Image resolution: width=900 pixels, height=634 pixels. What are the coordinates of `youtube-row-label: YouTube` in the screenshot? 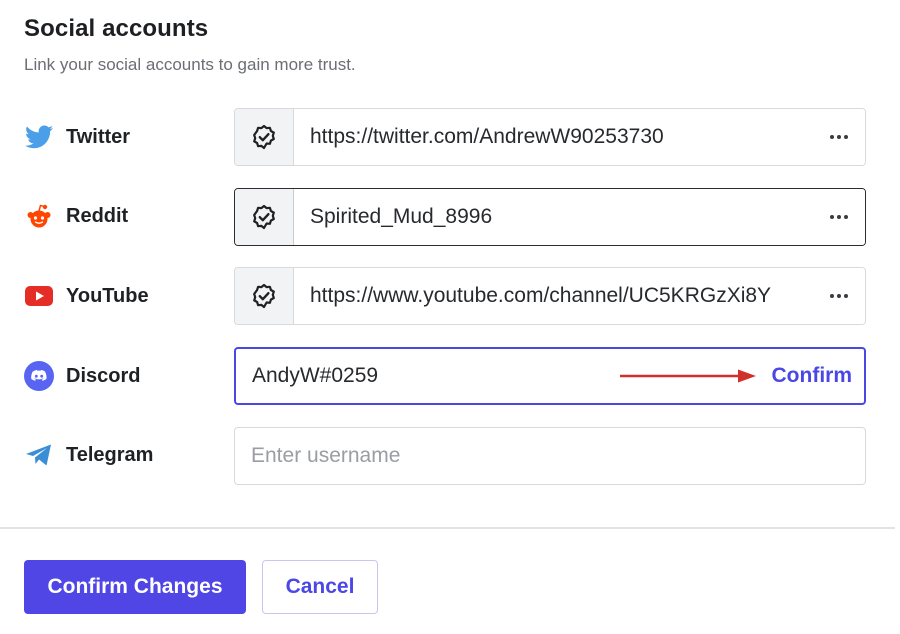 It's located at (86, 296).